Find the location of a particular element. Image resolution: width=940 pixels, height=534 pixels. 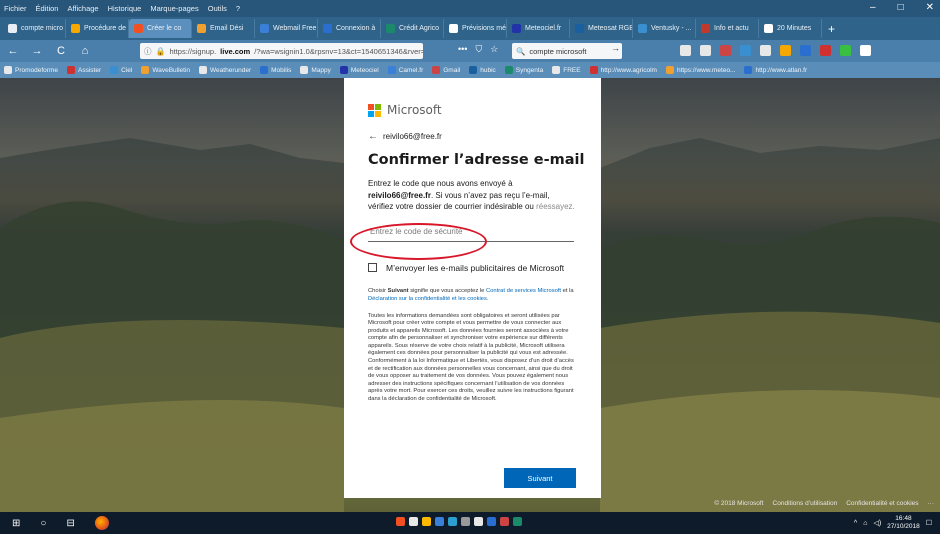

more-link: ··· is located at coordinates (931, 503).